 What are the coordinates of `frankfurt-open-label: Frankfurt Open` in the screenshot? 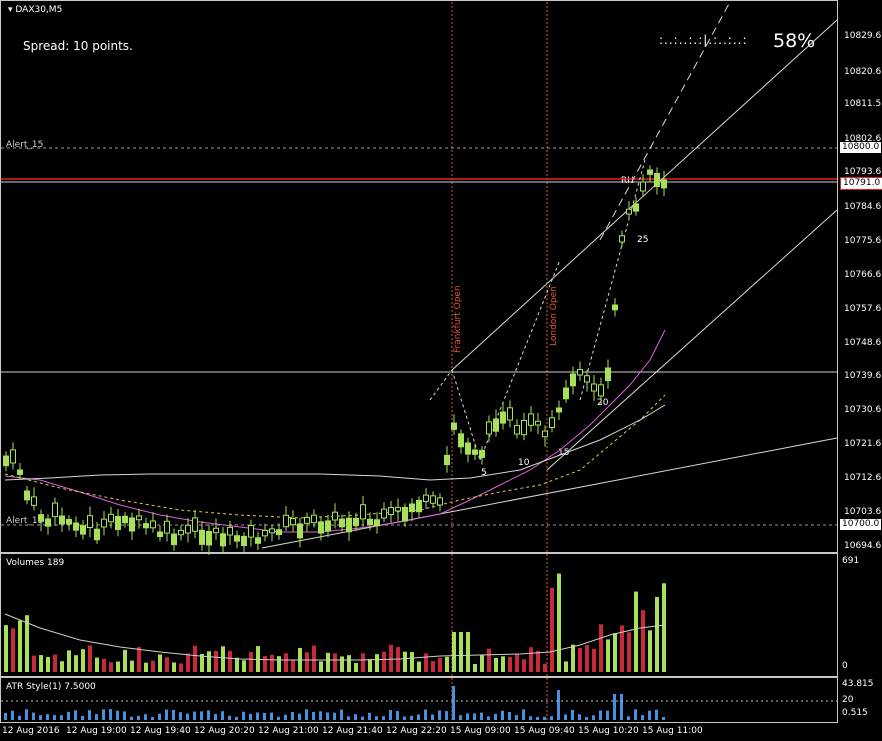 It's located at (458, 319).